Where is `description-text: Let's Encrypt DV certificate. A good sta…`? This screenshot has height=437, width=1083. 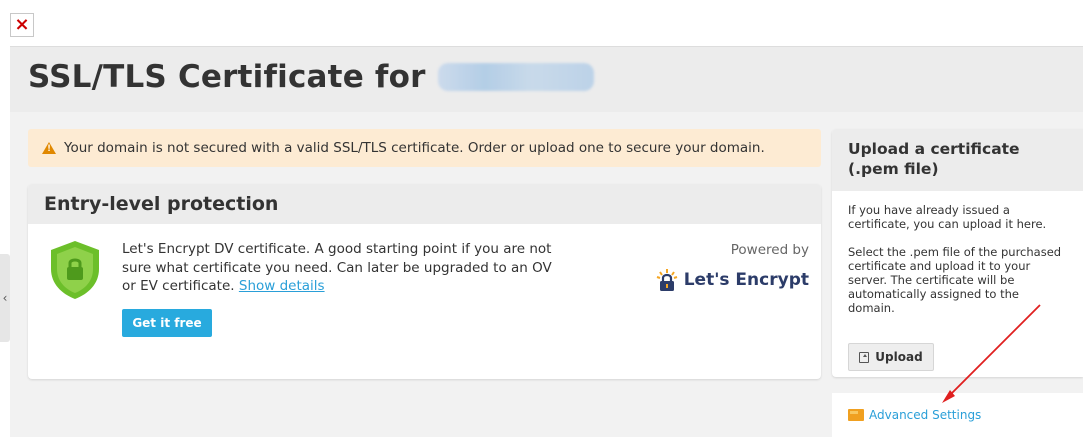 description-text: Let's Encrypt DV certificate. A good sta… is located at coordinates (337, 267).